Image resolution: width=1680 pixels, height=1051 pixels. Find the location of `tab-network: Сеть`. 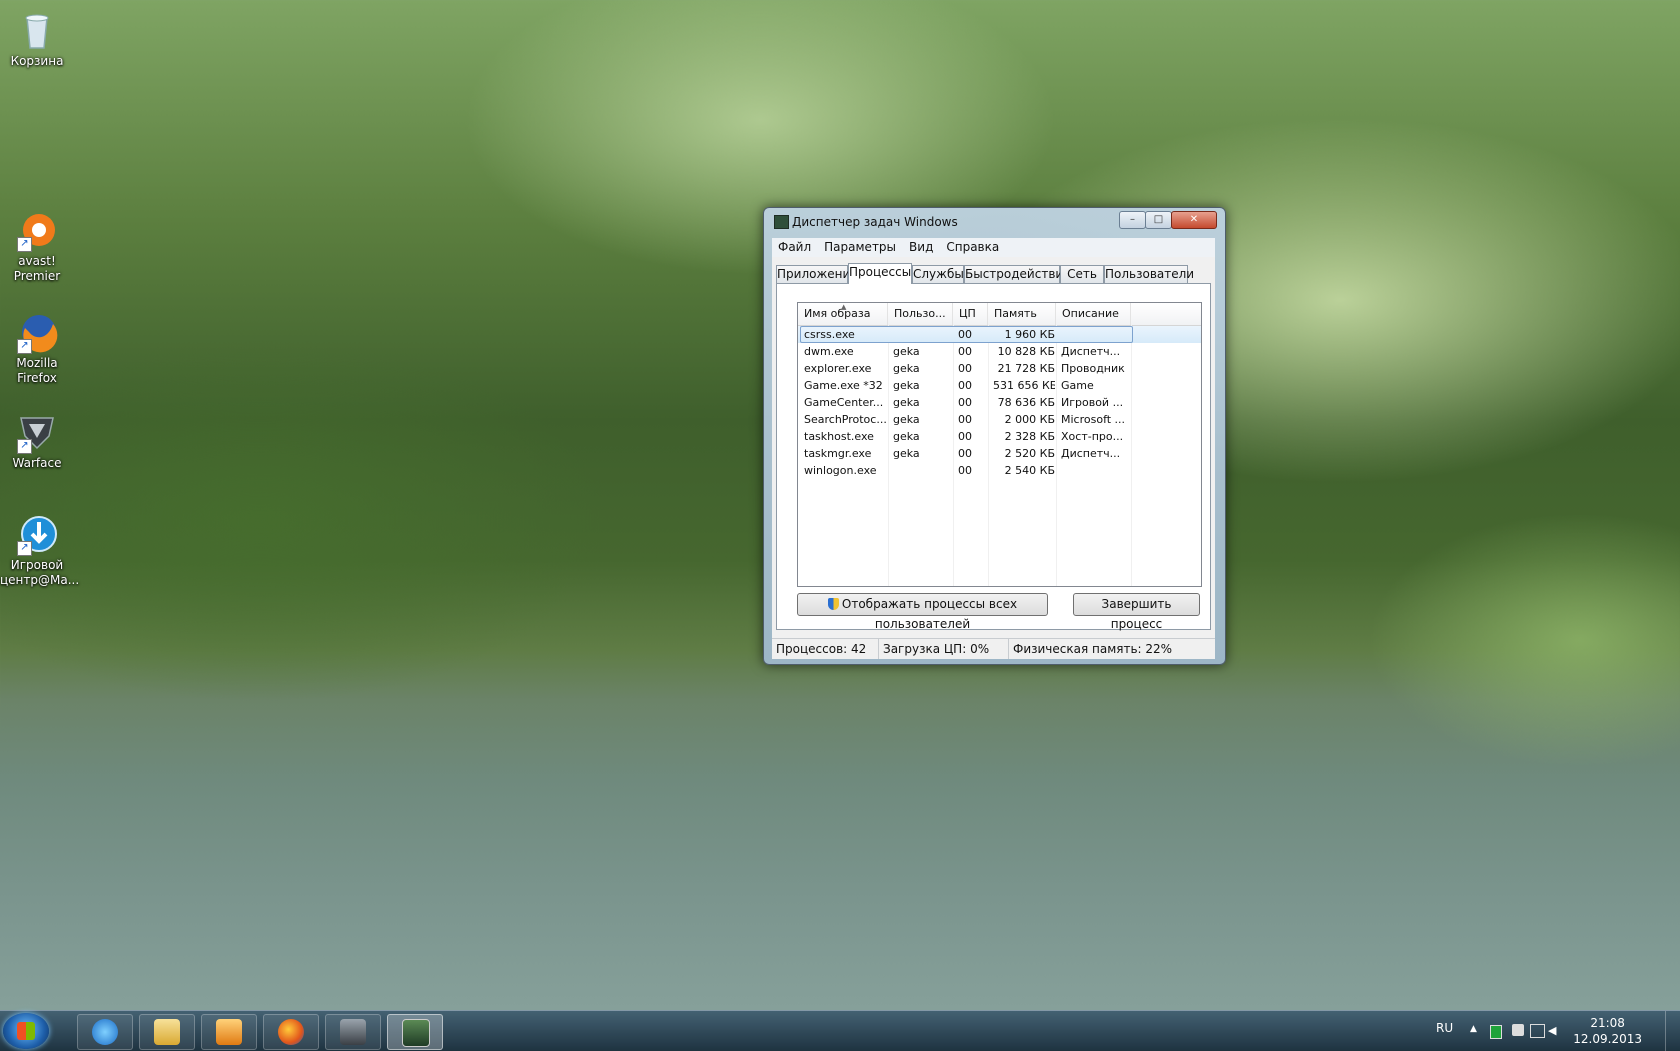

tab-network: Сеть is located at coordinates (1082, 274).